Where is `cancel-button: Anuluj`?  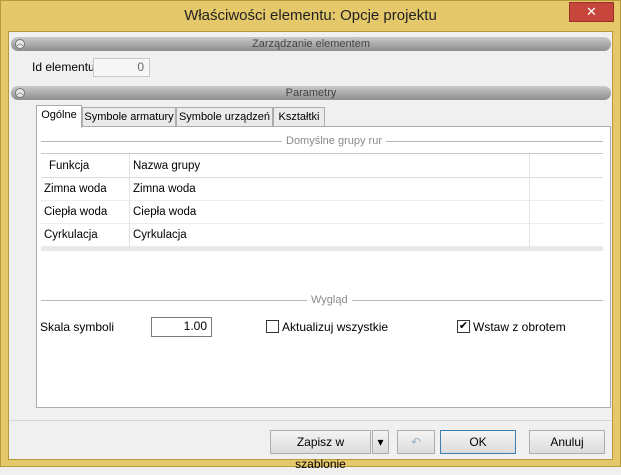
cancel-button: Anuluj is located at coordinates (567, 442).